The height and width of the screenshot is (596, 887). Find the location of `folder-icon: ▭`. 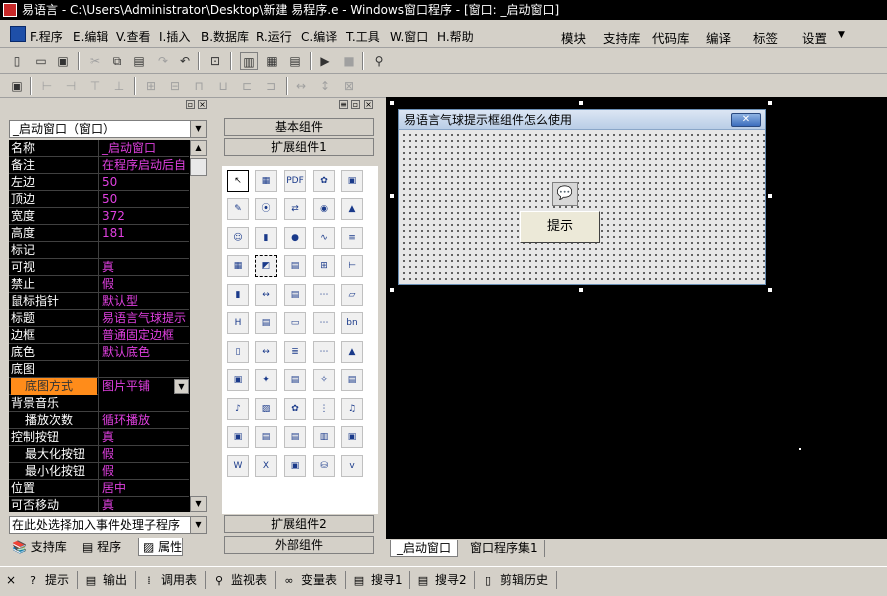

folder-icon: ▭ is located at coordinates (295, 323).